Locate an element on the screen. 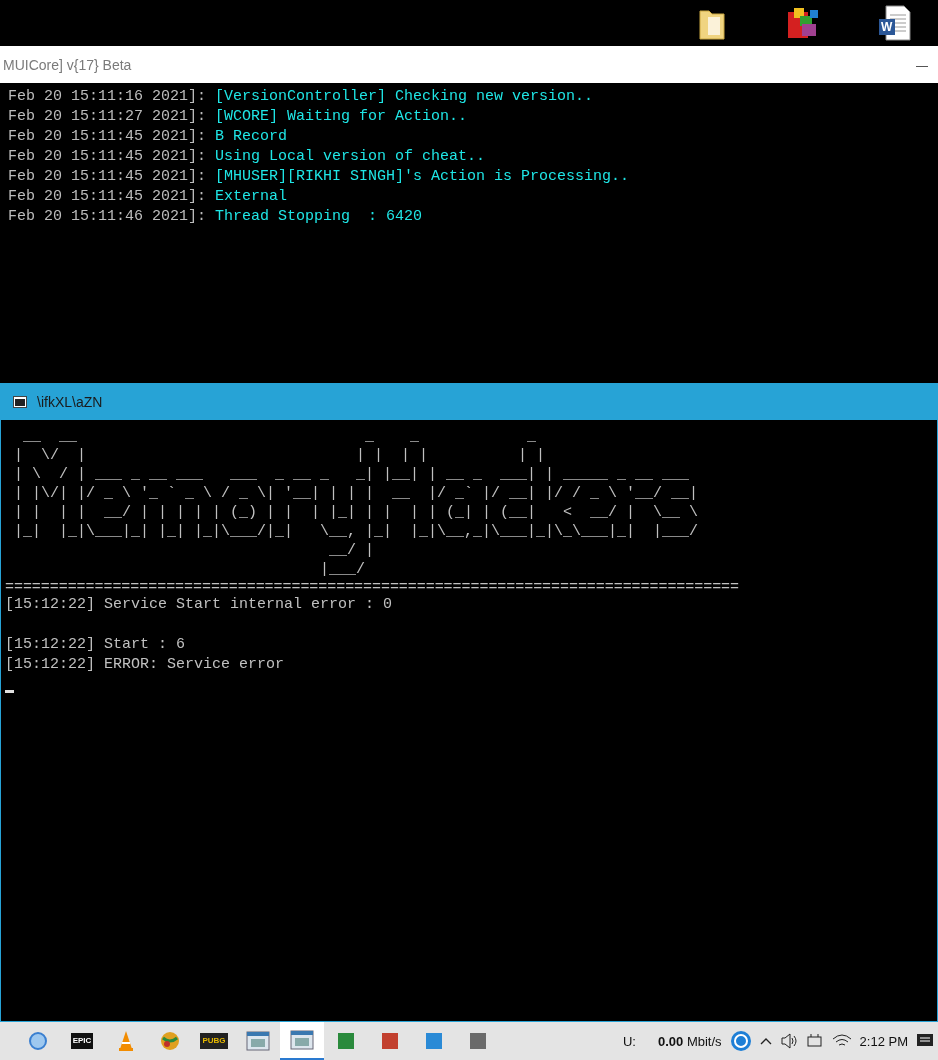  circle-icon is located at coordinates (38, 1041).